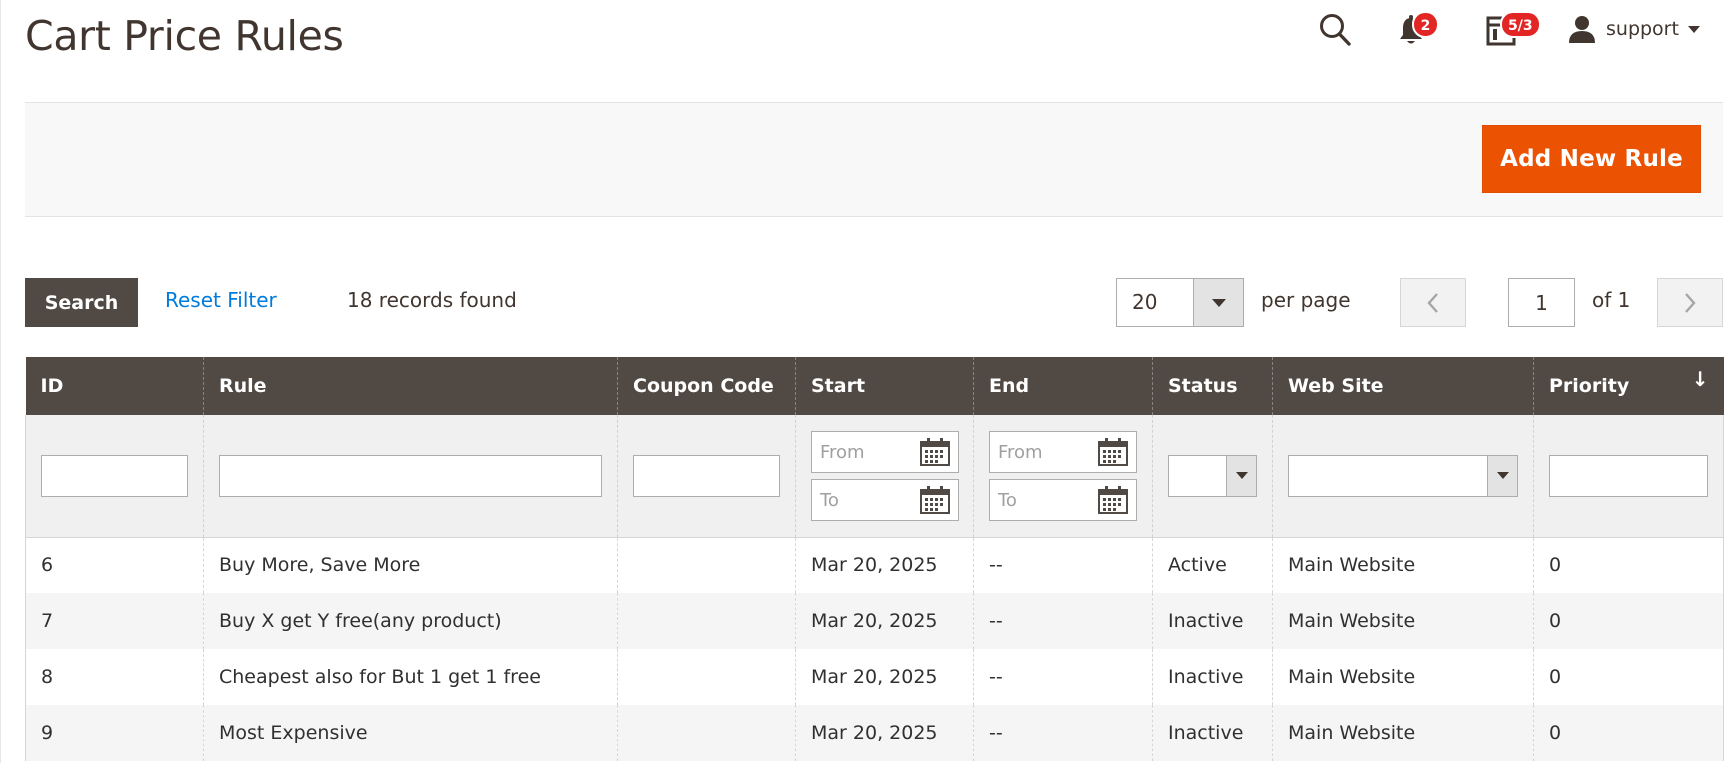 The width and height of the screenshot is (1729, 763). What do you see at coordinates (114, 621) in the screenshot?
I see `cell-id: 7` at bounding box center [114, 621].